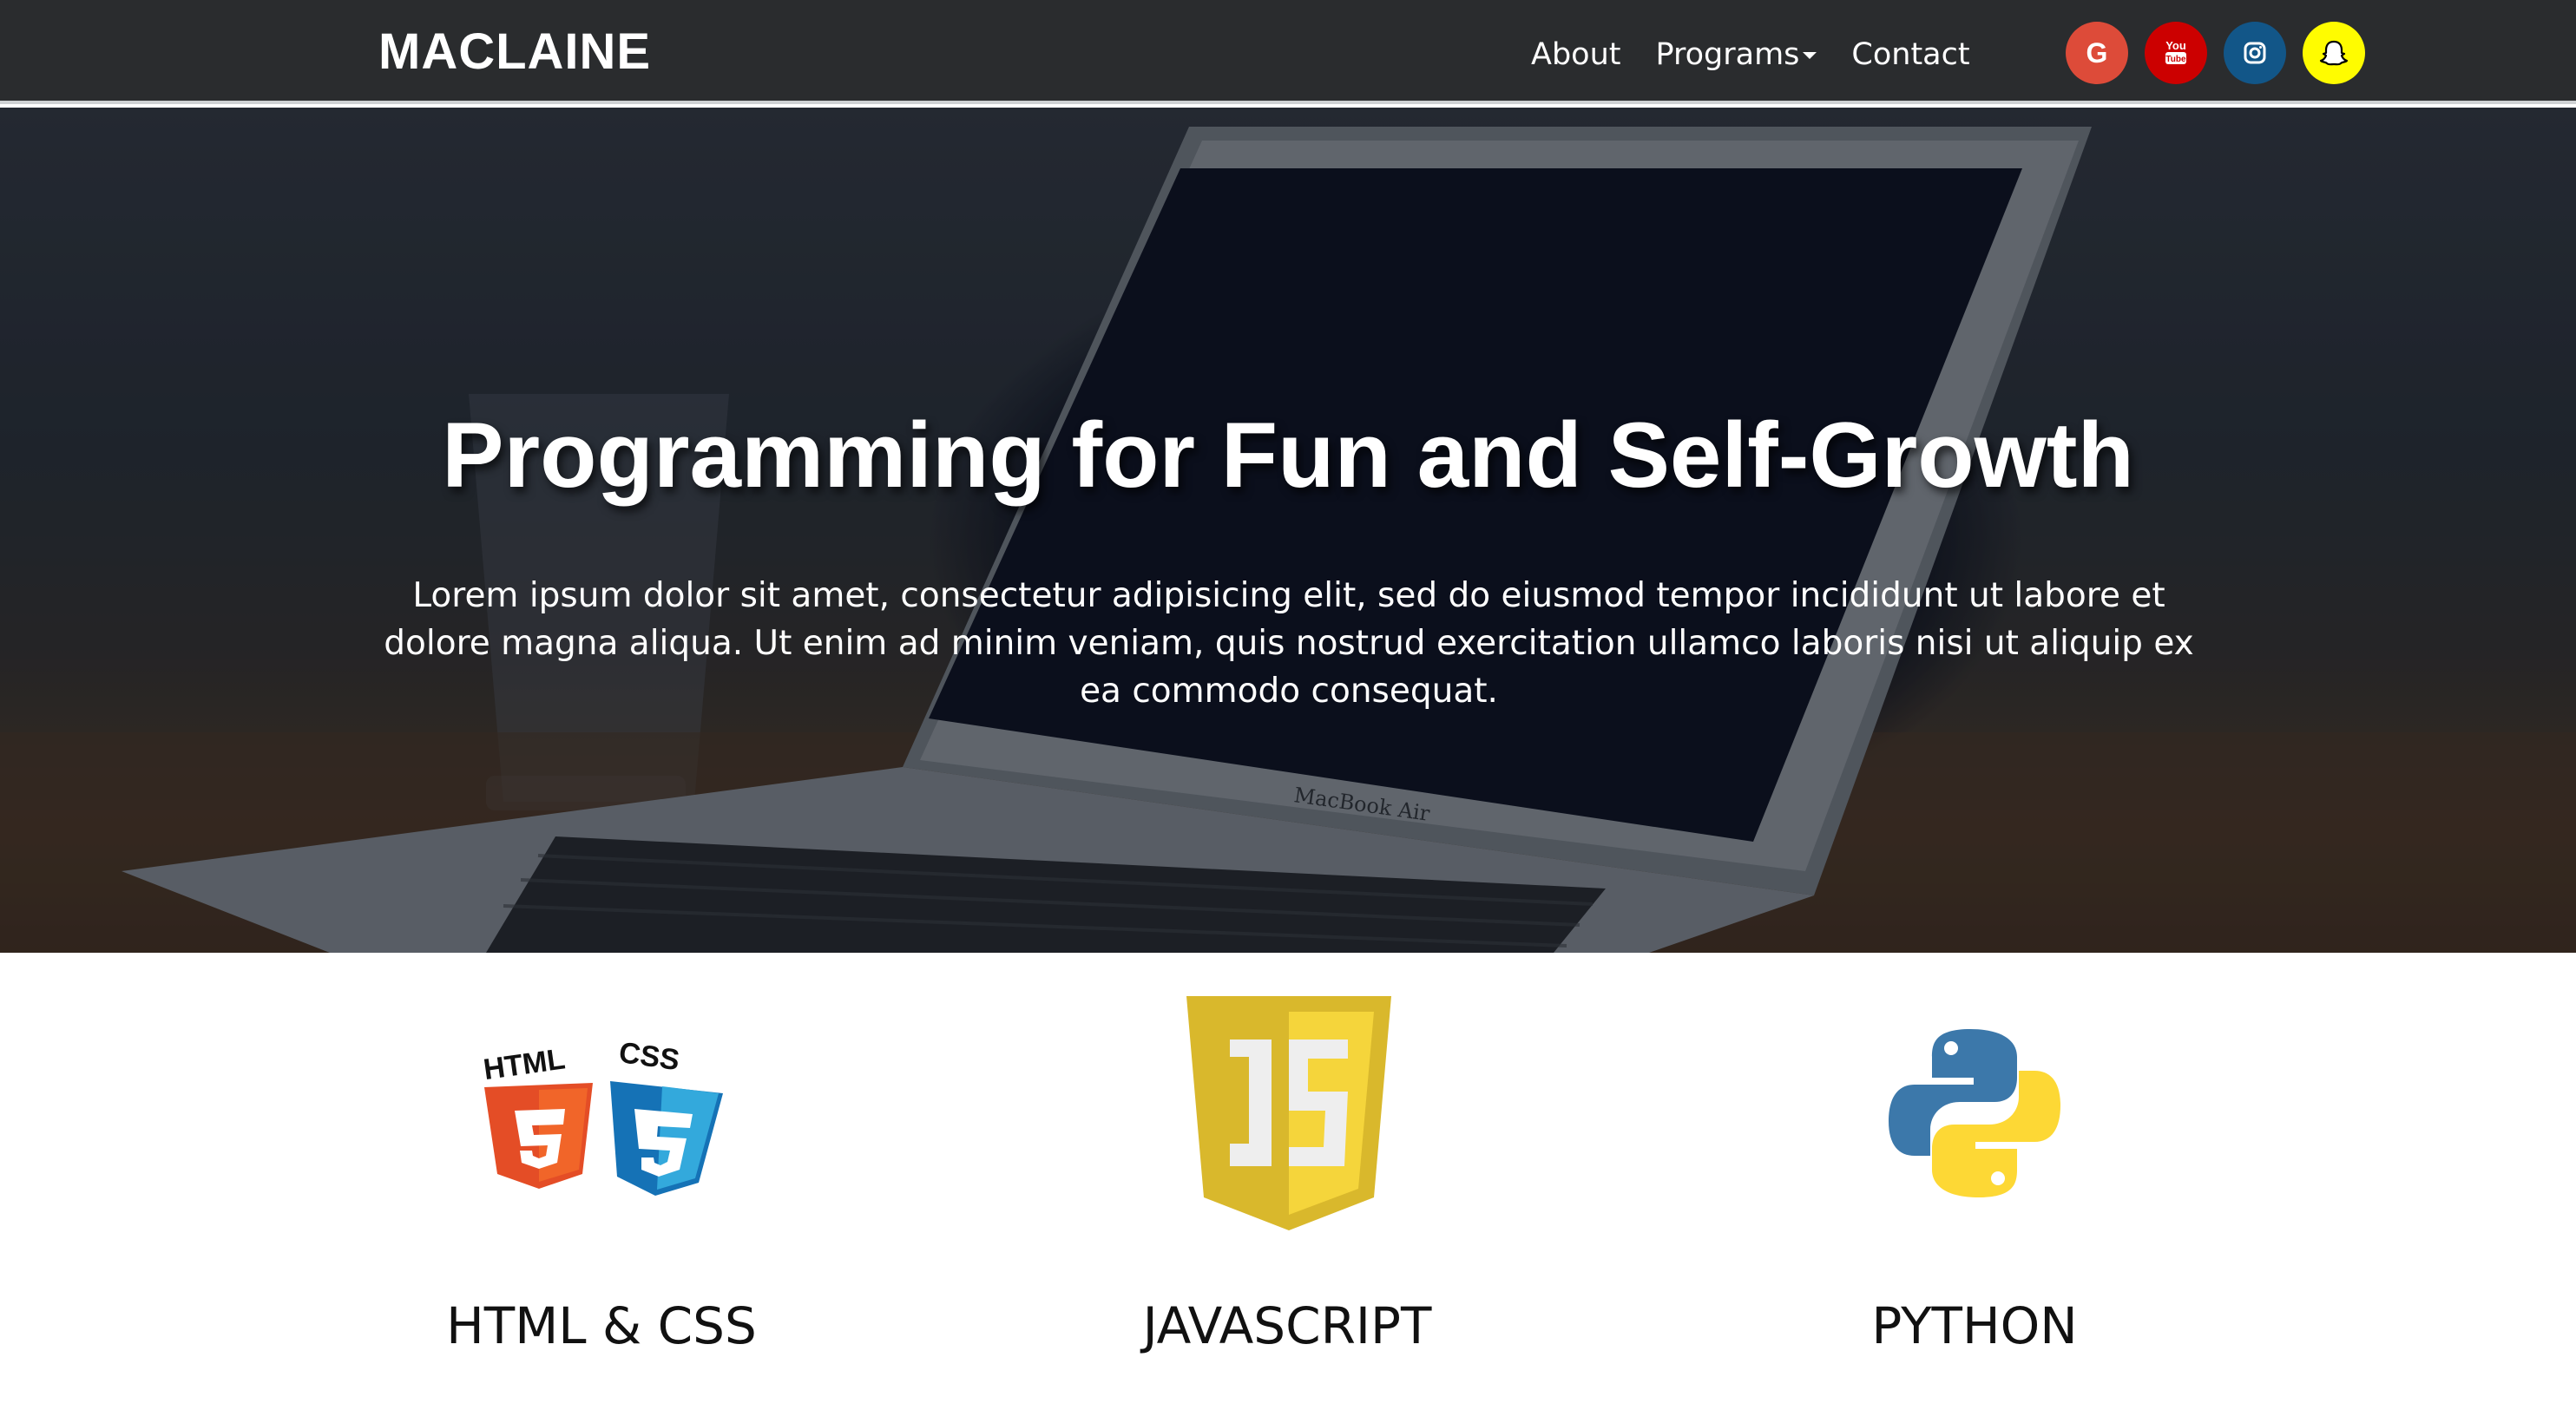 Image resolution: width=2576 pixels, height=1410 pixels. I want to click on snapchat-button, so click(2334, 53).